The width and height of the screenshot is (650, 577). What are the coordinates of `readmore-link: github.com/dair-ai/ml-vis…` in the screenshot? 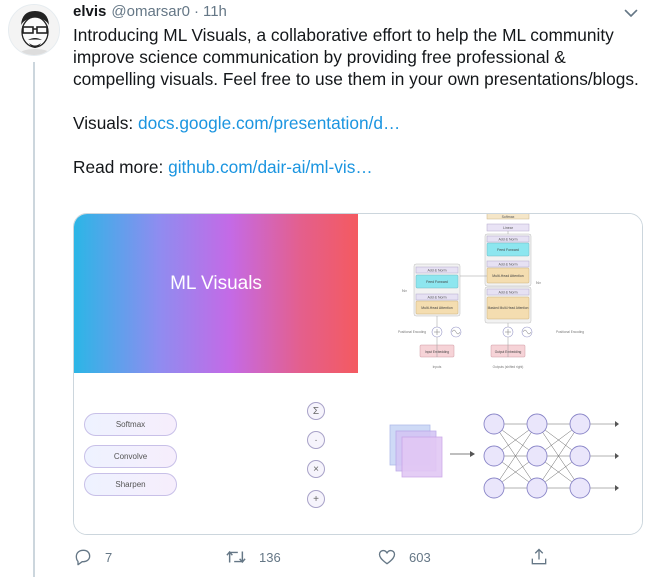 It's located at (270, 167).